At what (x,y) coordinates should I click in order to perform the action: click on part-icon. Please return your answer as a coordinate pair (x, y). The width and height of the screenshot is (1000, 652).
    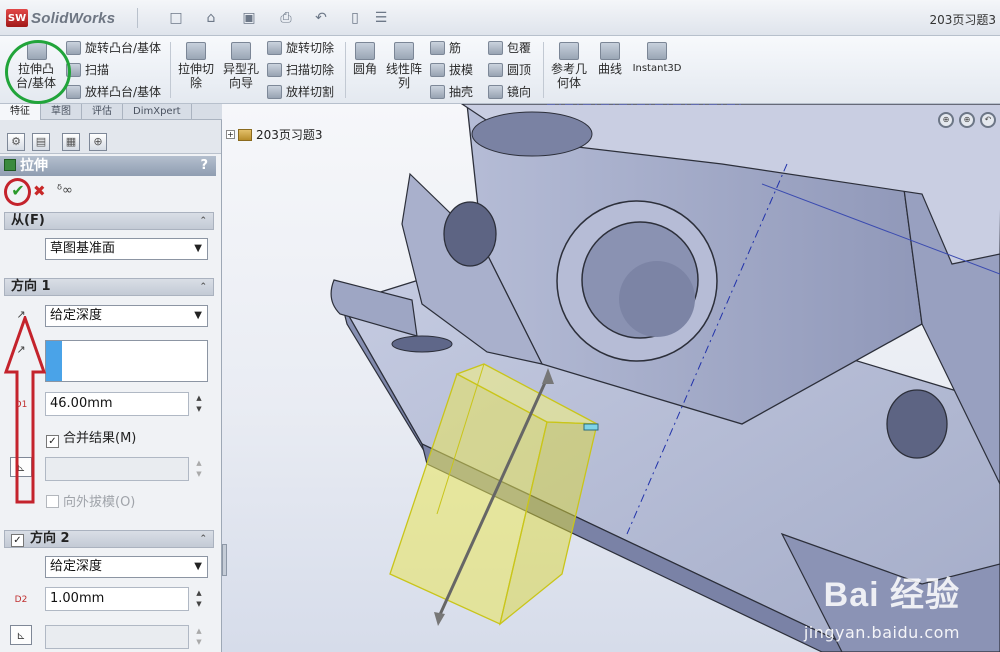
    Looking at the image, I should click on (245, 134).